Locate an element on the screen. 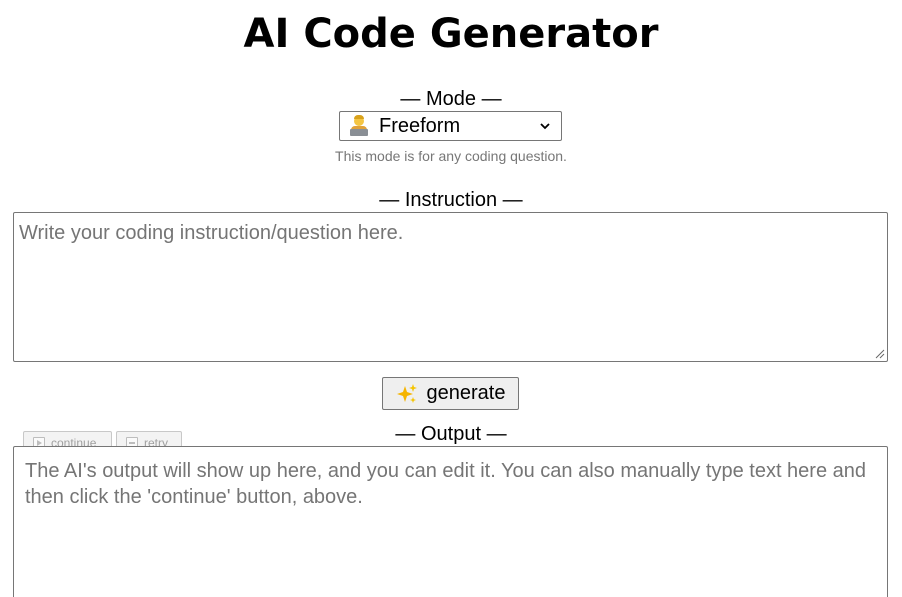  instruction-label: — Instruction — is located at coordinates (451, 200).